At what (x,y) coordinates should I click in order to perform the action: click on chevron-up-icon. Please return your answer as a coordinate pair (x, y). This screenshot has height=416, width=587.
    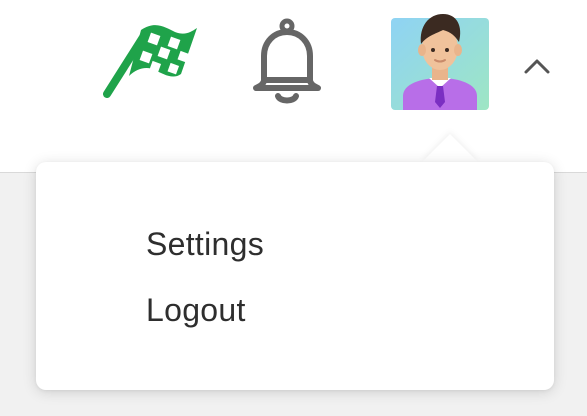
    Looking at the image, I should click on (537, 66).